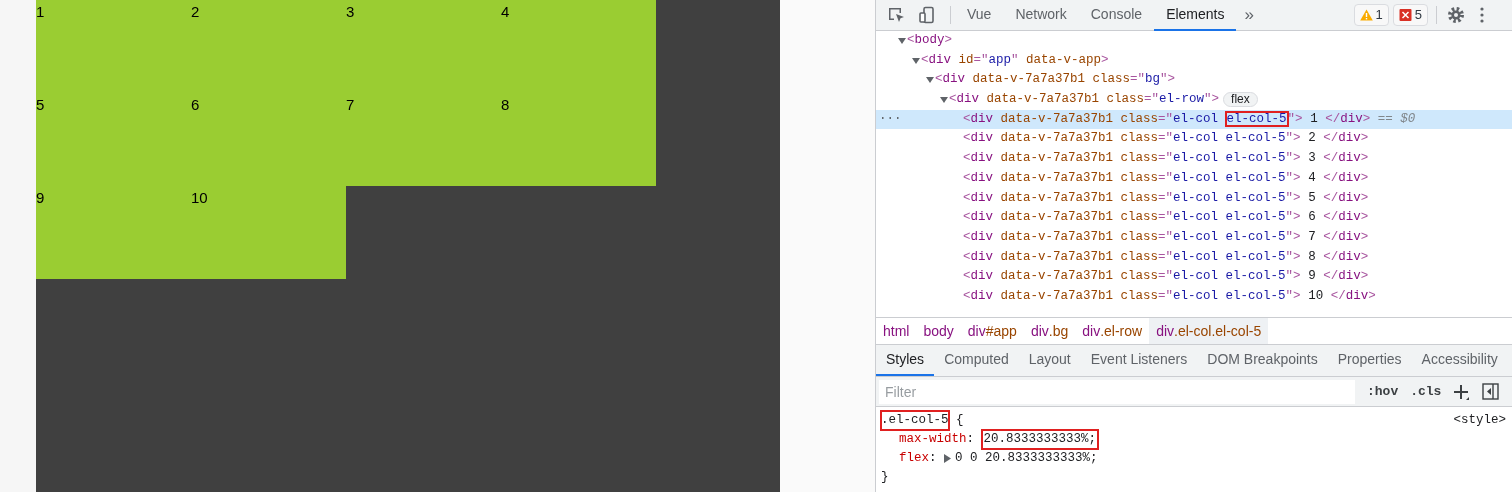  What do you see at coordinates (1189, 119) in the screenshot?
I see `html-node-code: <div data-v-7a7a37b1 class="el-col el-col-5"> 1 </div> == $0` at bounding box center [1189, 119].